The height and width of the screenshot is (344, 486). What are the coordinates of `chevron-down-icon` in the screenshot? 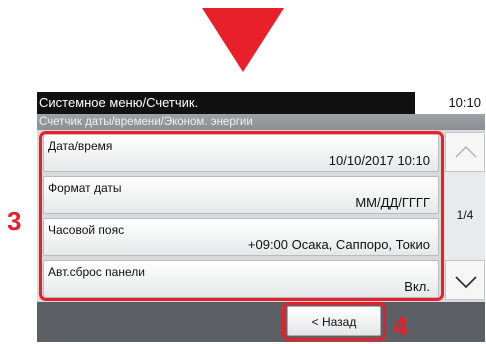 It's located at (466, 282).